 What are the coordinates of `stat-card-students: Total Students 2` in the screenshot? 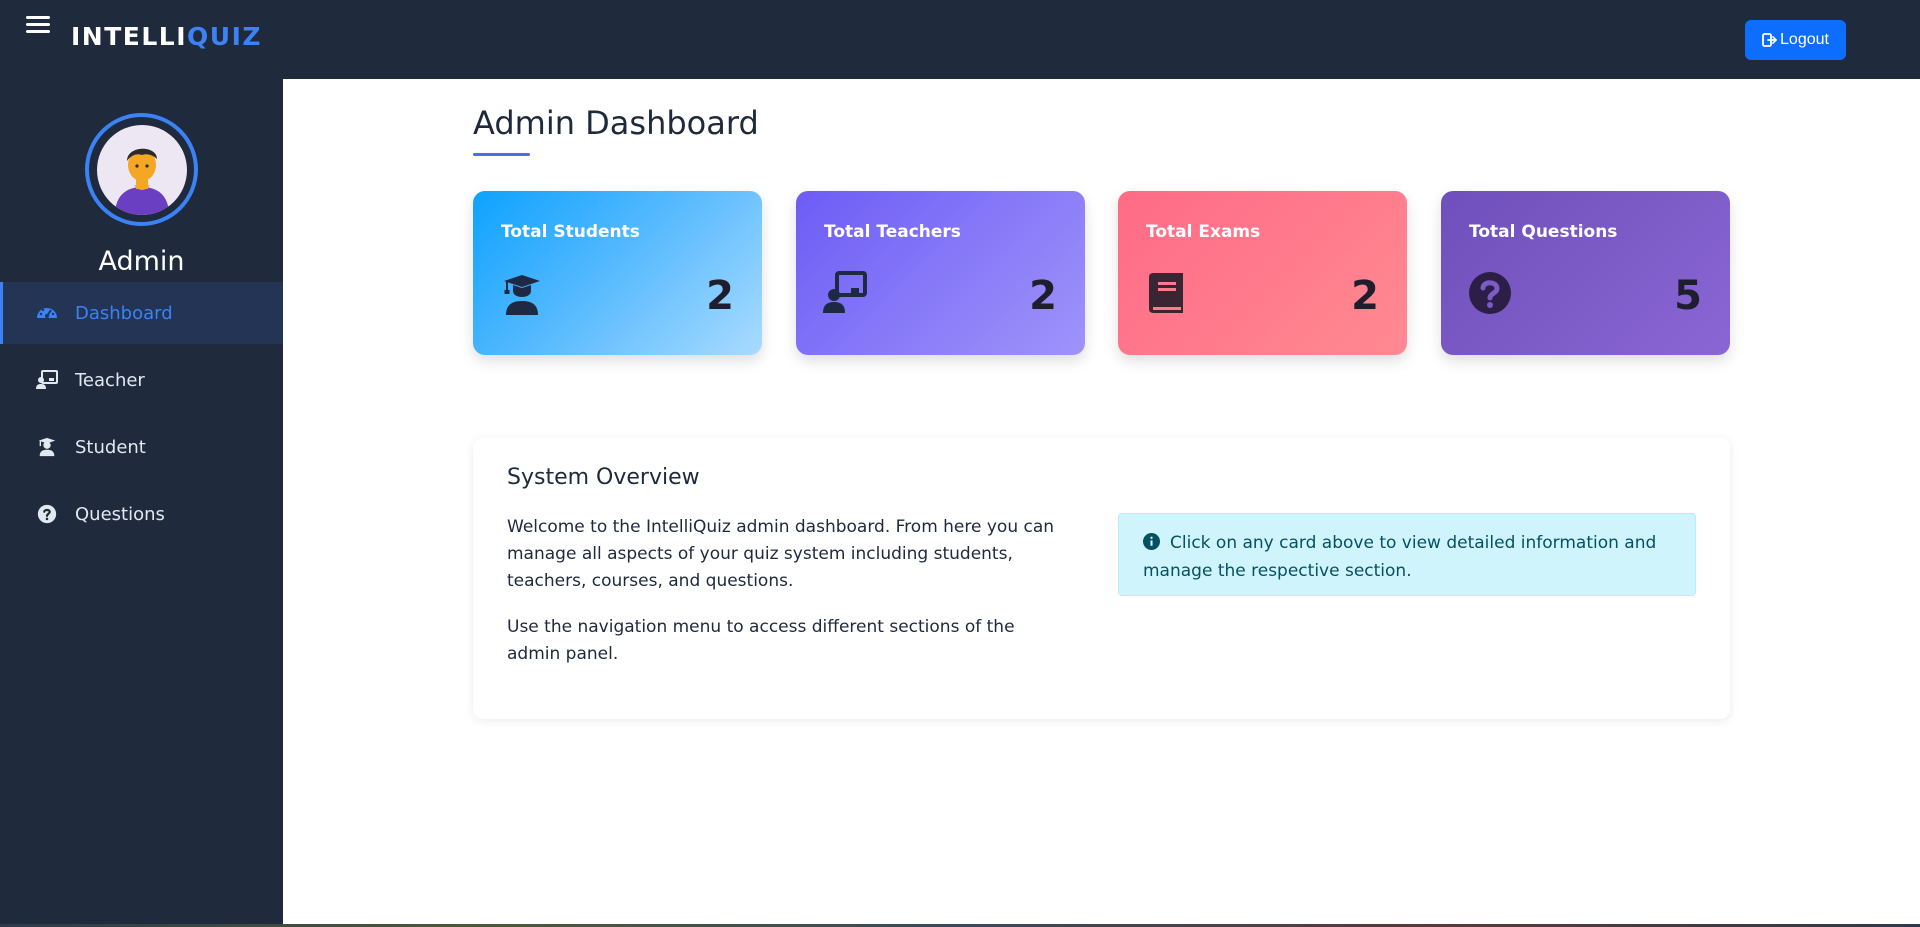 It's located at (617, 273).